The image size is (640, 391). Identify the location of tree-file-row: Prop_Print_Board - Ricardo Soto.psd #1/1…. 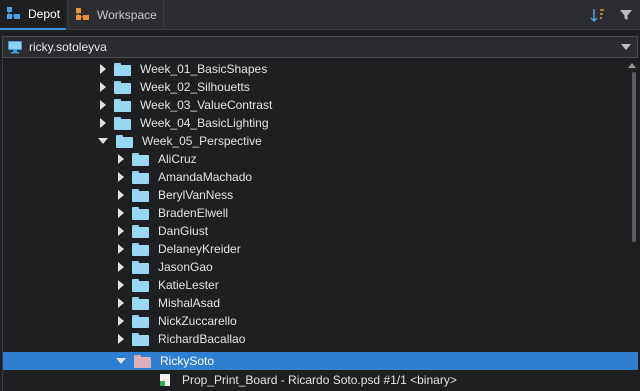
(320, 380).